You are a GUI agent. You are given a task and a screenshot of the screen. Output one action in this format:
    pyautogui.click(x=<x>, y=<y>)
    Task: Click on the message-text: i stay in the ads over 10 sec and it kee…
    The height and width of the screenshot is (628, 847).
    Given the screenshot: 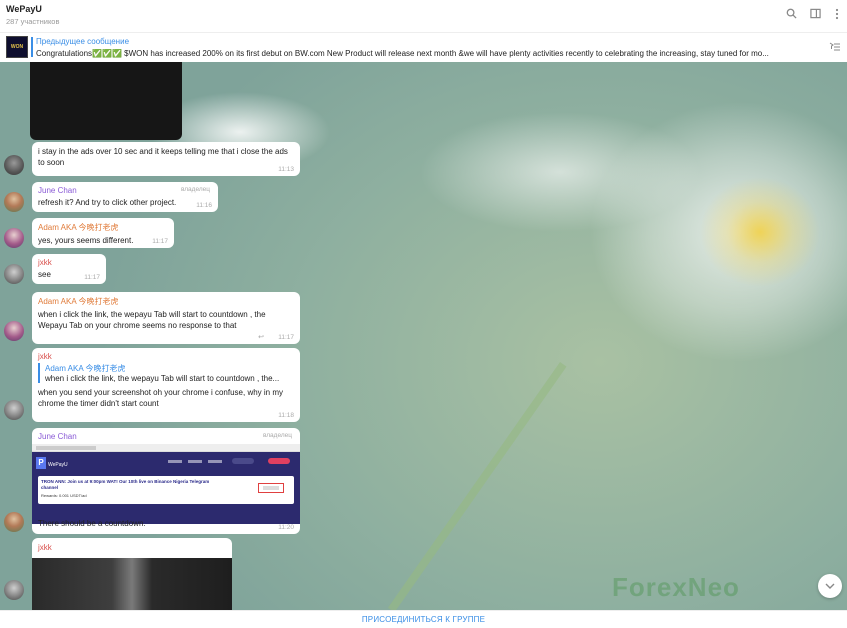 What is the action you would take?
    pyautogui.click(x=163, y=157)
    